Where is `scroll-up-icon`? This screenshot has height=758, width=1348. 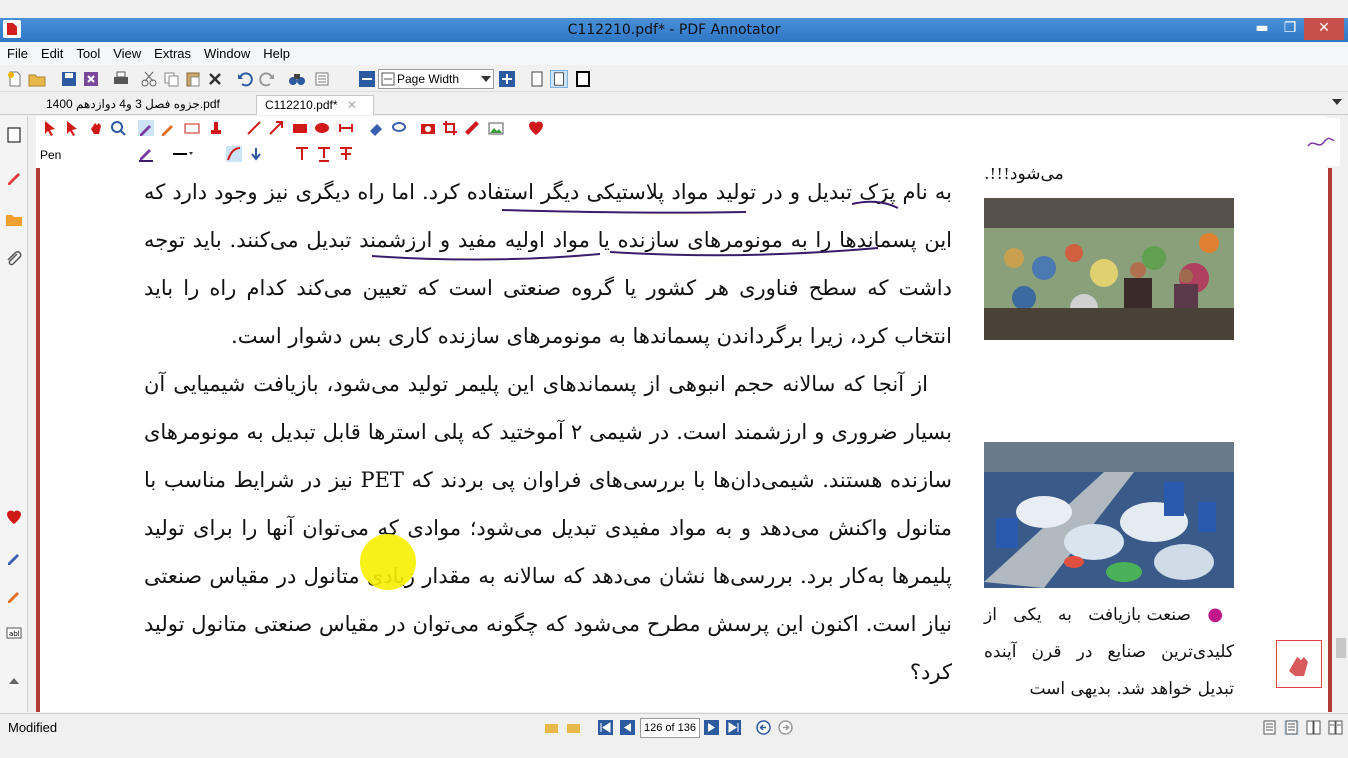 scroll-up-icon is located at coordinates (14, 681).